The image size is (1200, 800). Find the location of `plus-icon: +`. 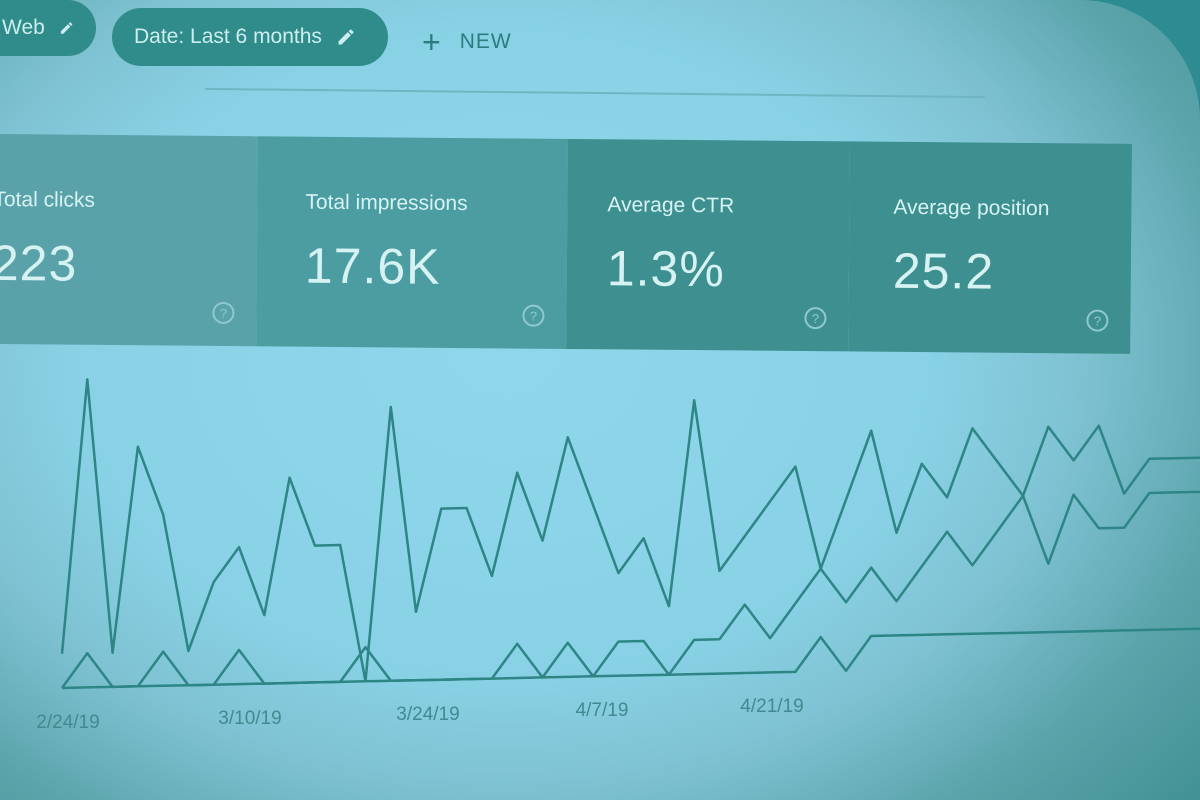

plus-icon: + is located at coordinates (432, 42).